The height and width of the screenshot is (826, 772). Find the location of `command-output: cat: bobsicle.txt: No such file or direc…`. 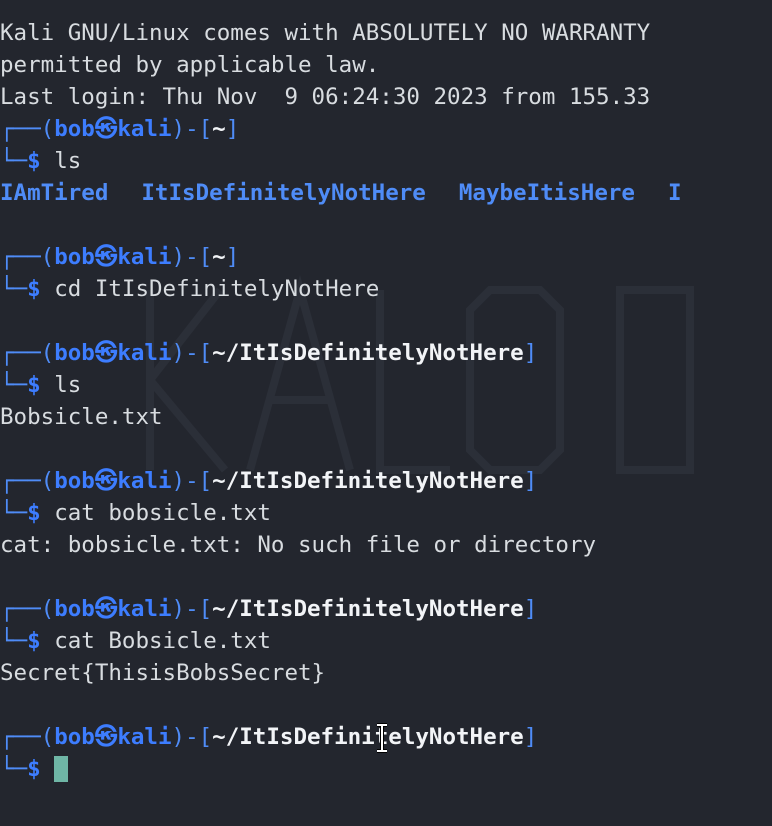

command-output: cat: bobsicle.txt: No such file or direc… is located at coordinates (298, 545).